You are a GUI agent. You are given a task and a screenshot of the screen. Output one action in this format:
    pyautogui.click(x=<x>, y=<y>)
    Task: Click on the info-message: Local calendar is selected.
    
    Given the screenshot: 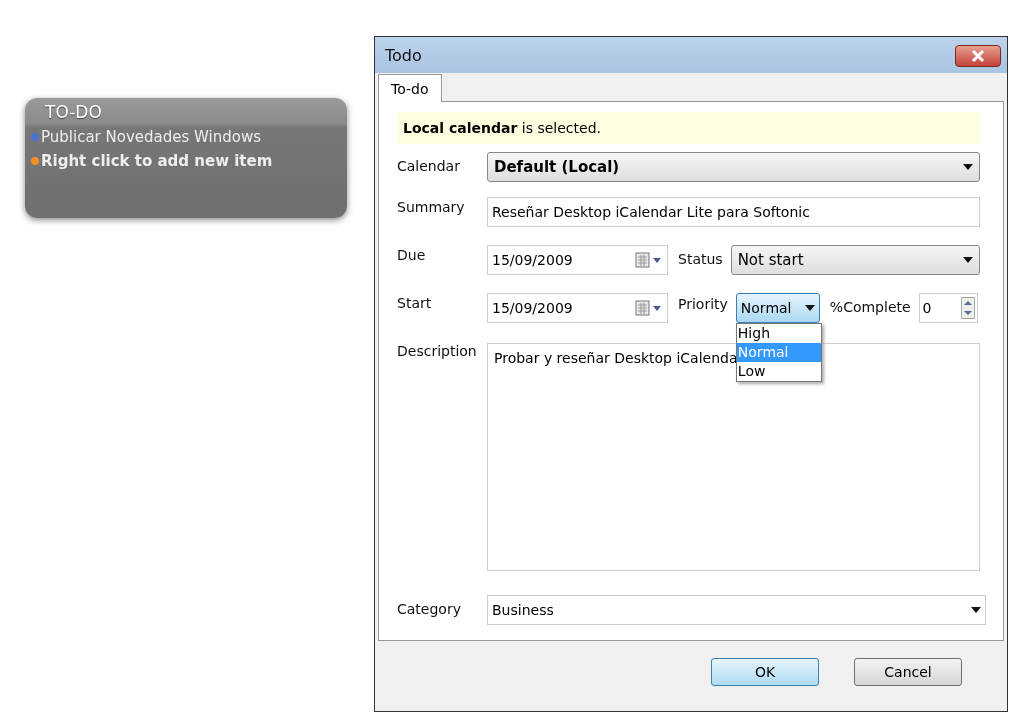 What is the action you would take?
    pyautogui.click(x=688, y=128)
    